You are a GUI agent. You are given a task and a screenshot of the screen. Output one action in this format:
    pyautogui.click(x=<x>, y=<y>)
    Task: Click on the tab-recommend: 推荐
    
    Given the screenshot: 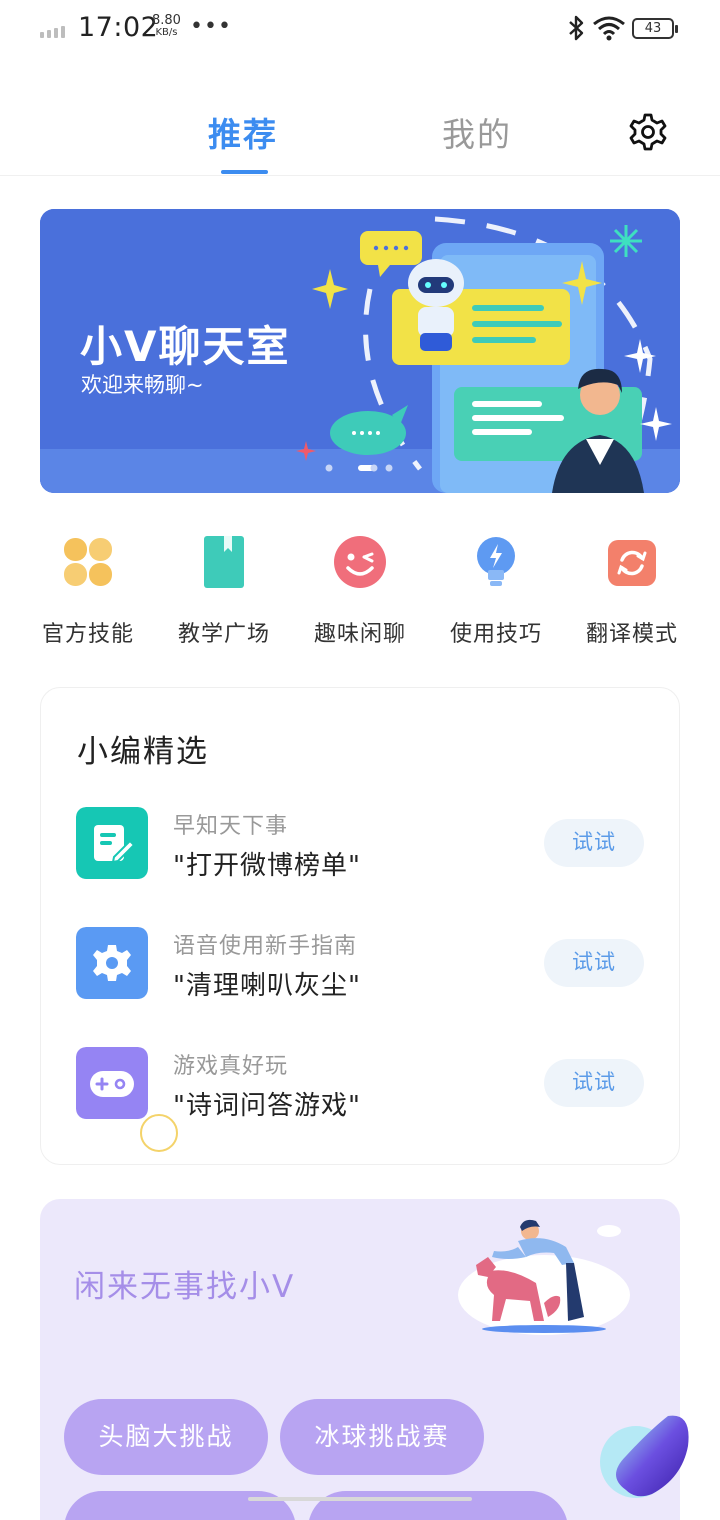 What is the action you would take?
    pyautogui.click(x=243, y=132)
    